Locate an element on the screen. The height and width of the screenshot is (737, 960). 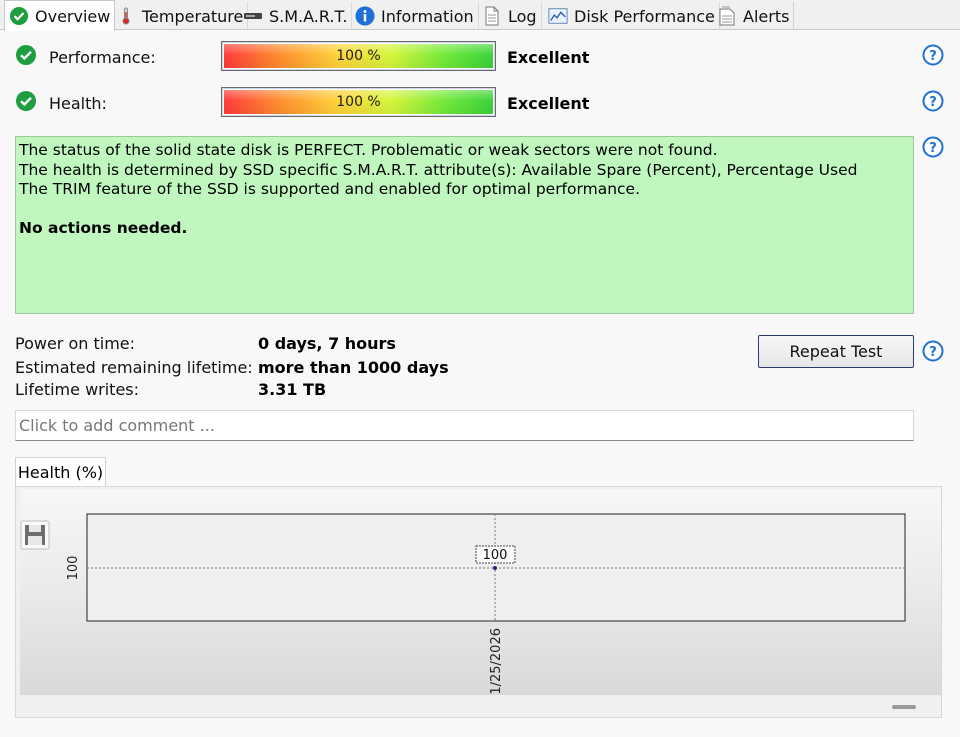
chart-scroll-grip is located at coordinates (904, 707).